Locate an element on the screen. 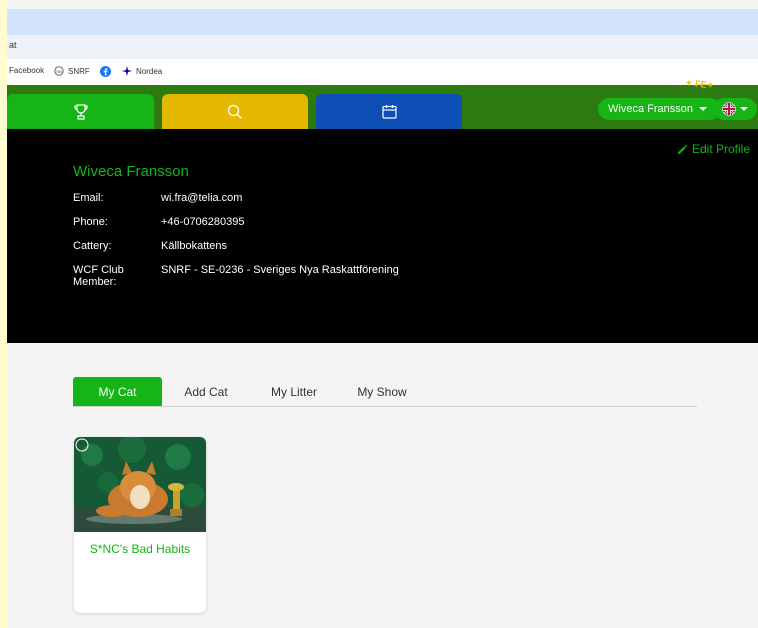 Image resolution: width=758 pixels, height=628 pixels. tab-my-litter: My Litter is located at coordinates (294, 391).